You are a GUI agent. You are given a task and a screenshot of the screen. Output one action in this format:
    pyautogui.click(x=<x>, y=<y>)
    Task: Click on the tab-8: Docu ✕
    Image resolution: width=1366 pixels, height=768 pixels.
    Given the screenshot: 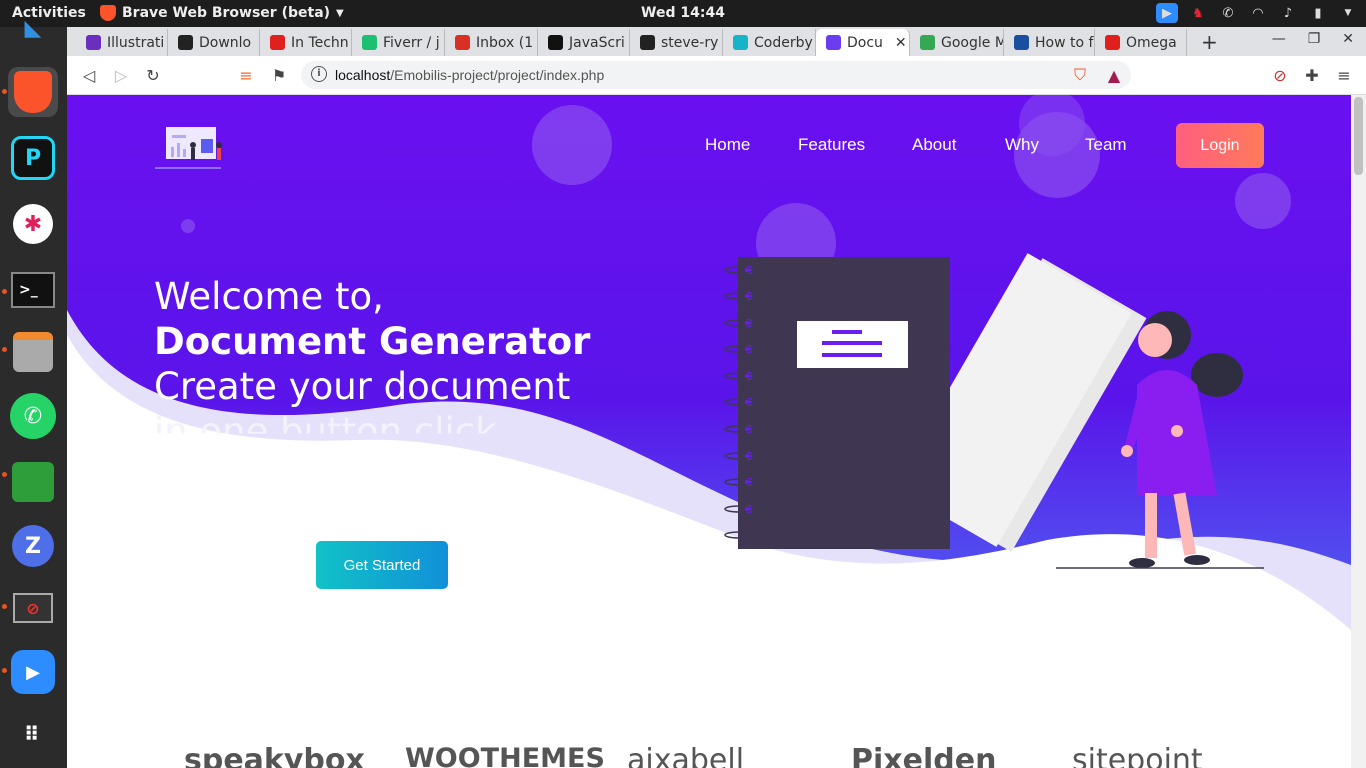 What is the action you would take?
    pyautogui.click(x=863, y=42)
    